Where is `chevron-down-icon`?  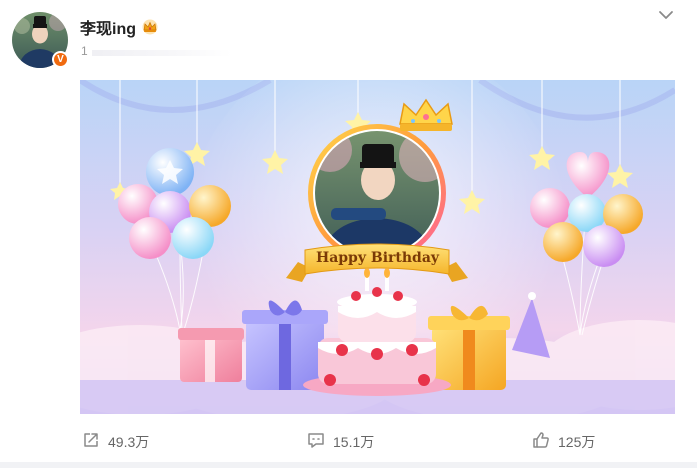
chevron-down-icon is located at coordinates (666, 15).